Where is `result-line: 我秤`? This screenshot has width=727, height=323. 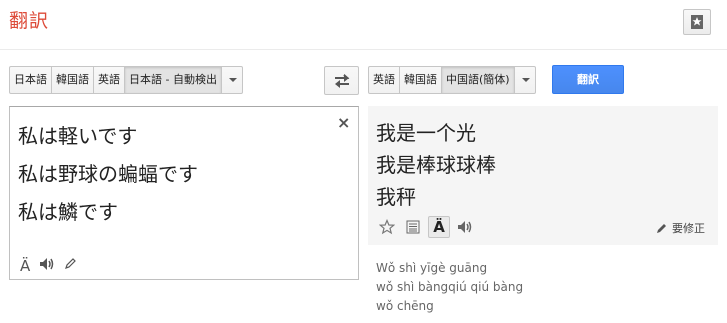
result-line: 我秤 is located at coordinates (396, 197).